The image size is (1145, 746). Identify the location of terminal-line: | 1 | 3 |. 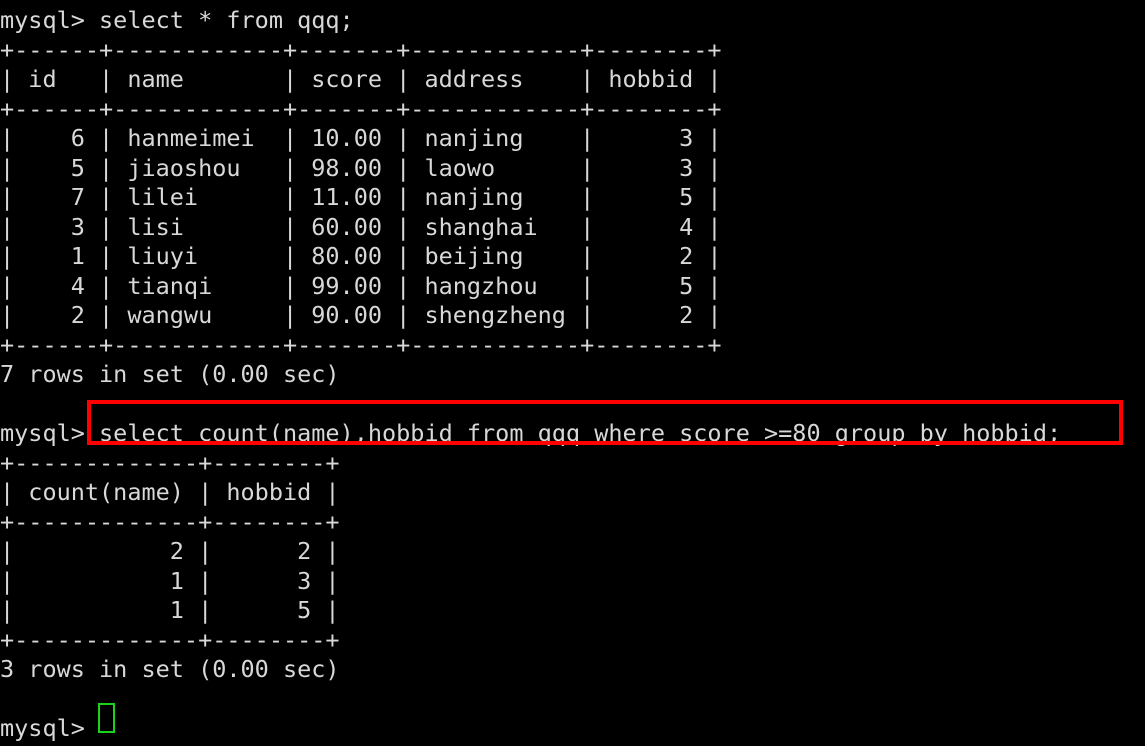
(170, 580).